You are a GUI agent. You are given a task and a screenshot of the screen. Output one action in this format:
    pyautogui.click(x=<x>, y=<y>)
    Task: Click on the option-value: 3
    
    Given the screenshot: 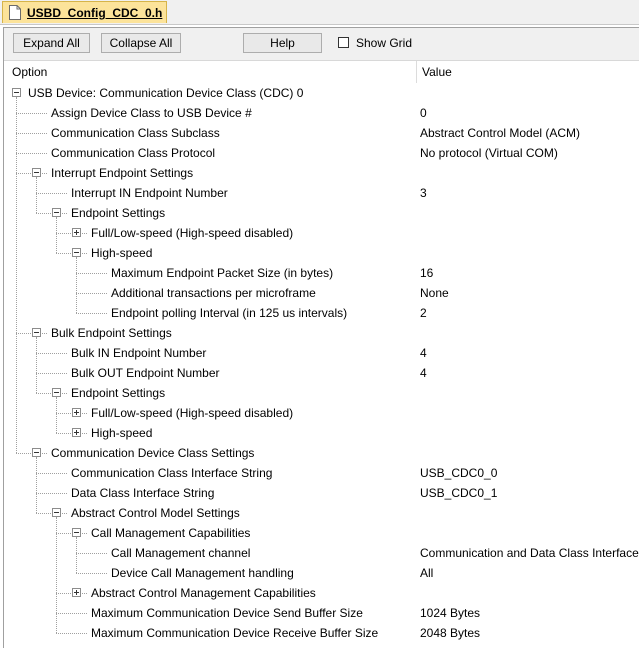 What is the action you would take?
    pyautogui.click(x=423, y=193)
    